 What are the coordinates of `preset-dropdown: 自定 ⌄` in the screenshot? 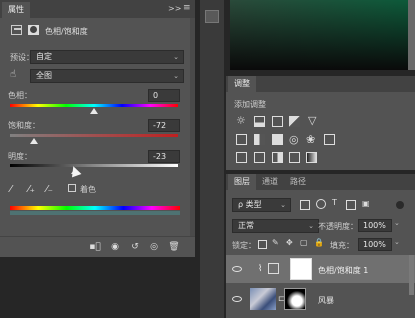 It's located at (107, 57).